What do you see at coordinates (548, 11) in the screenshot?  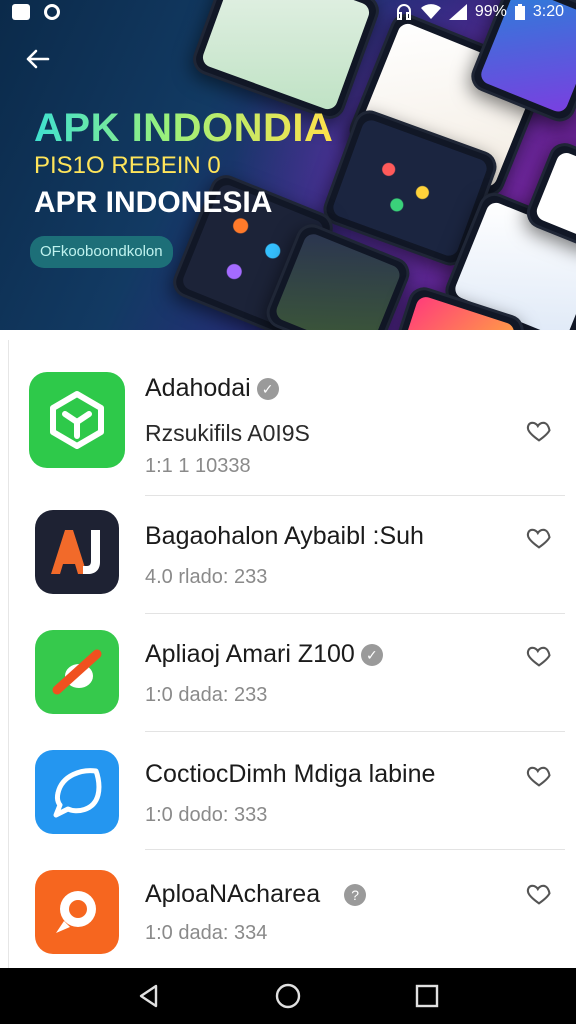 I see `clock: 3:20` at bounding box center [548, 11].